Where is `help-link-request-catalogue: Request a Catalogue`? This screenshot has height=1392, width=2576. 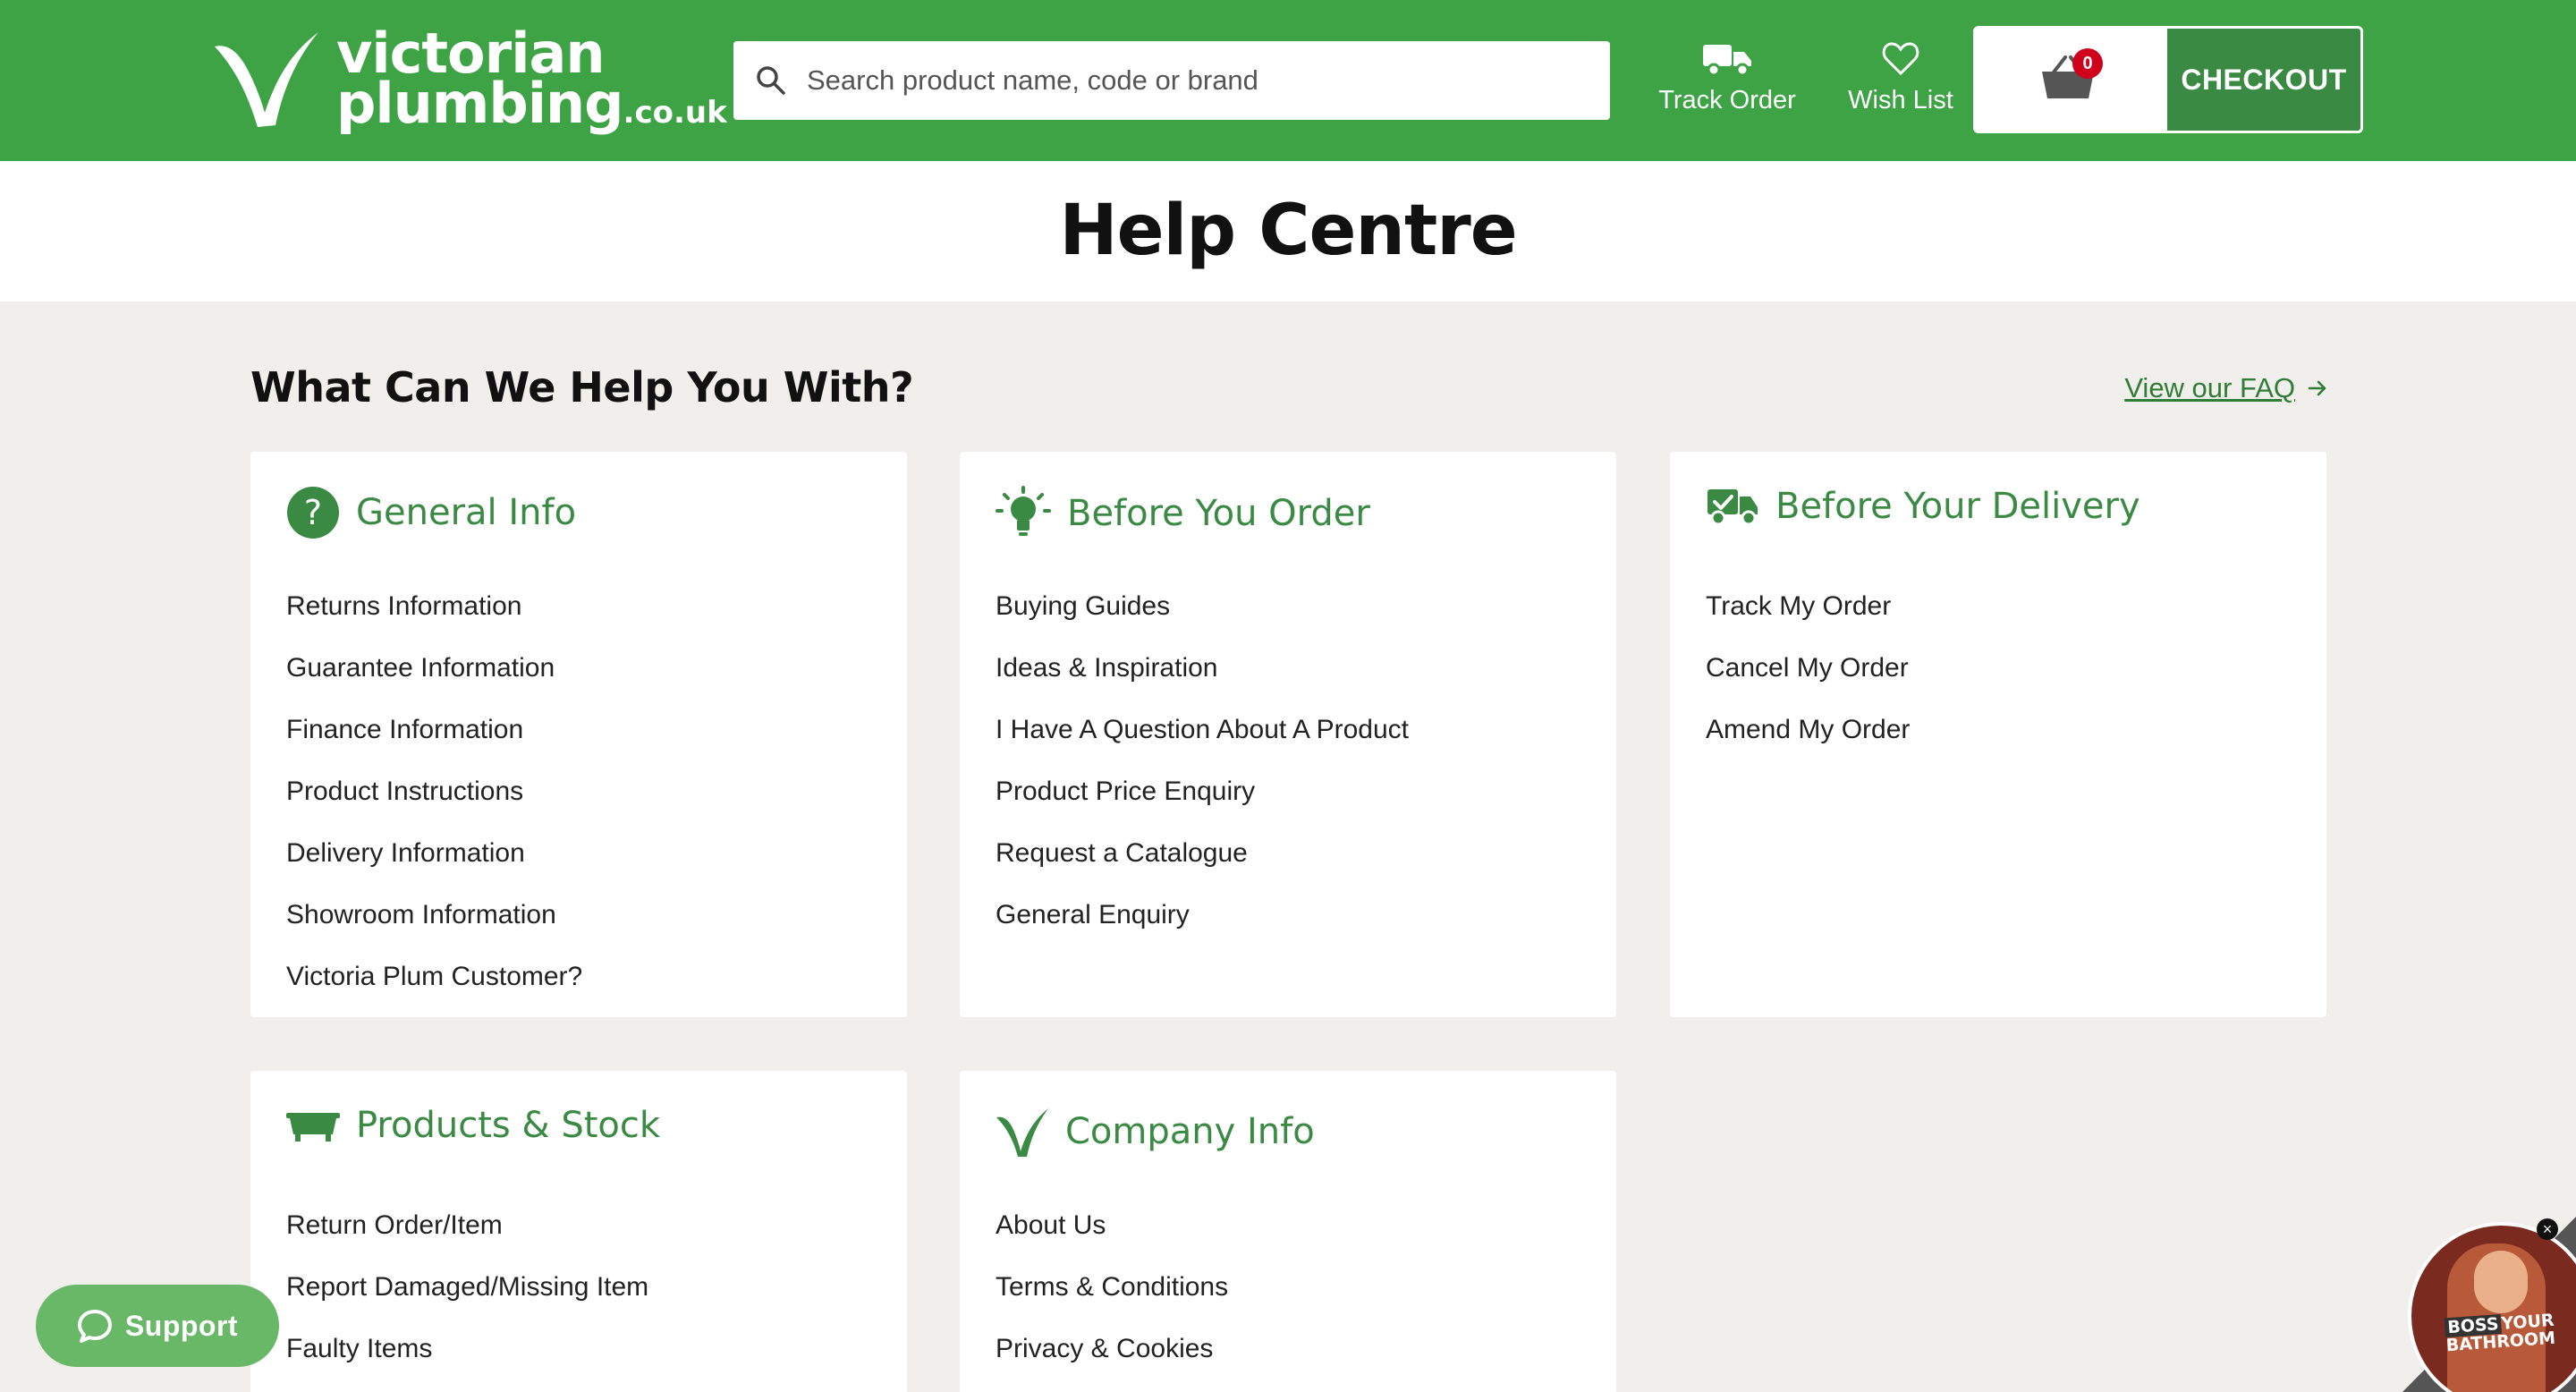 help-link-request-catalogue: Request a Catalogue is located at coordinates (1202, 853).